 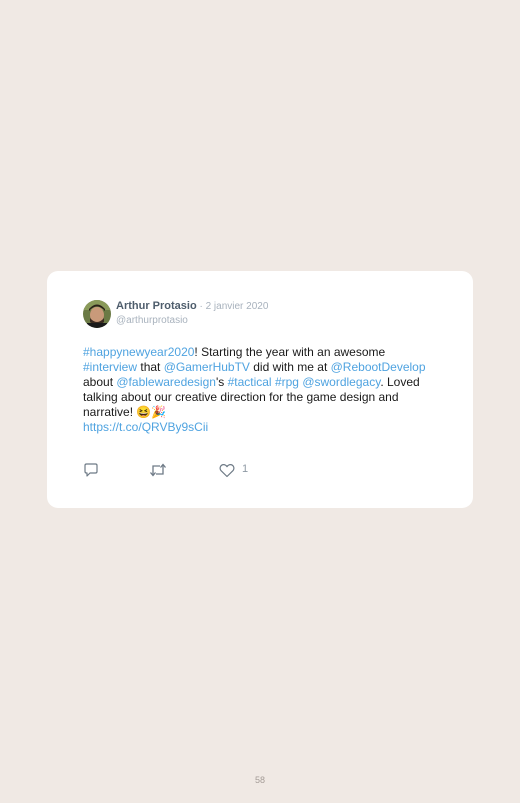 What do you see at coordinates (156, 306) in the screenshot?
I see `author-name: Arthur Protasio` at bounding box center [156, 306].